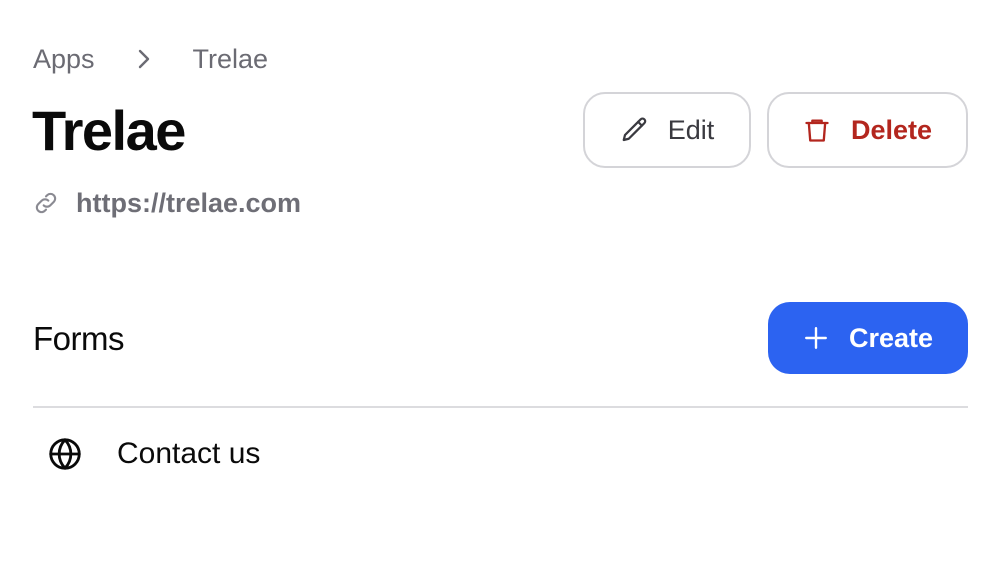 The width and height of the screenshot is (998, 580). I want to click on section-divider, so click(500, 407).